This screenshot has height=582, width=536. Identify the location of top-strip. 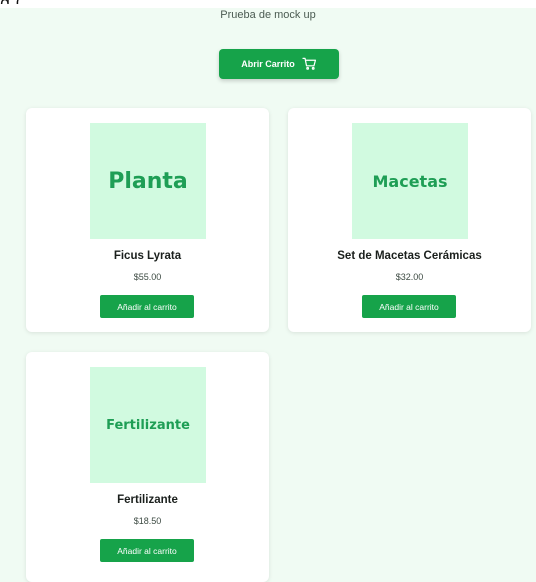
(268, 4).